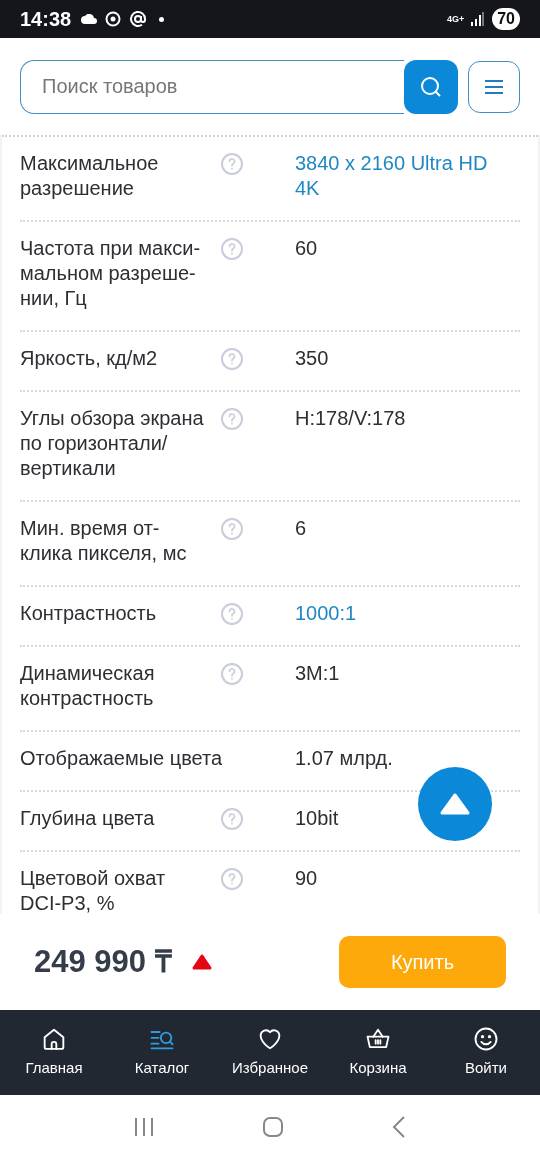 The image size is (540, 1158). What do you see at coordinates (111, 273) in the screenshot?
I see `spec-label: Частота при макси-мальном разреше-нии, Гц` at bounding box center [111, 273].